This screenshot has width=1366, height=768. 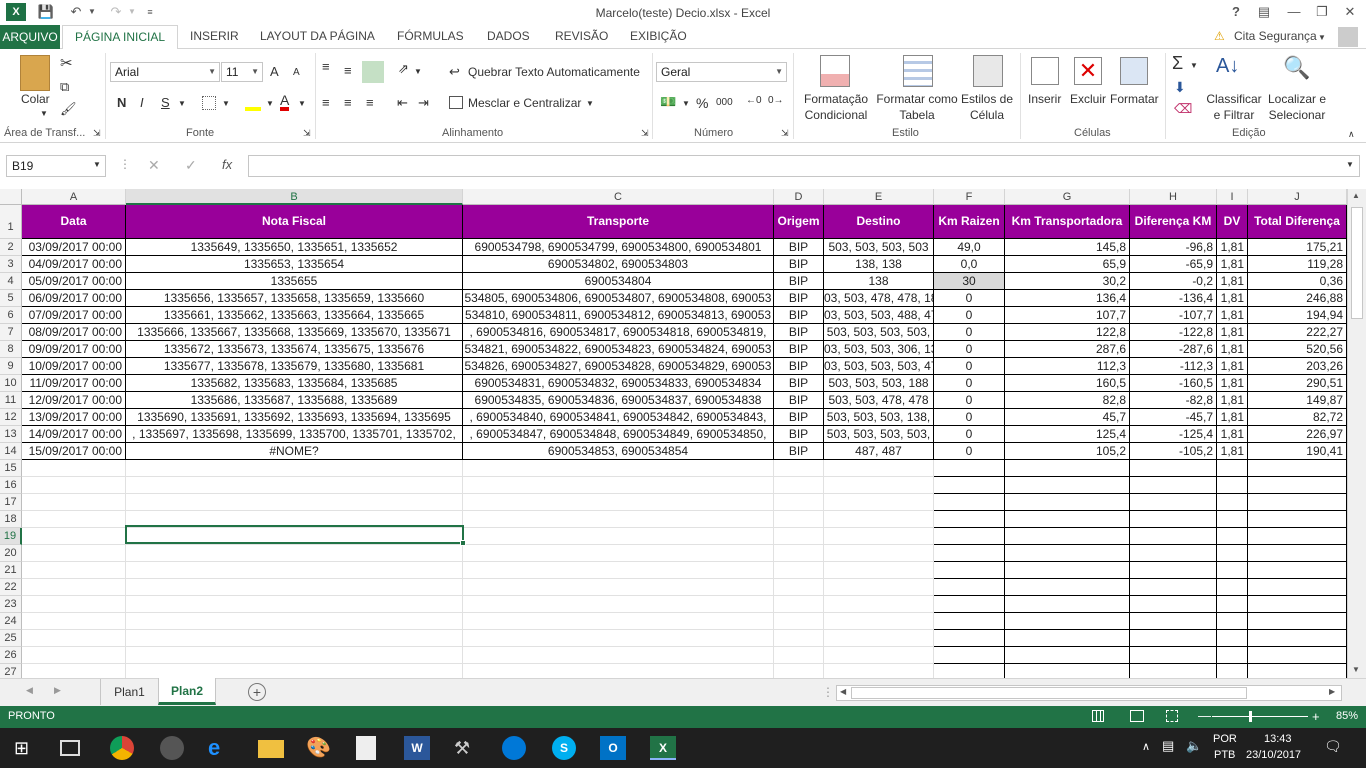 I want to click on tab-pagina-inicial: PÁGINA INICIAL, so click(x=120, y=37).